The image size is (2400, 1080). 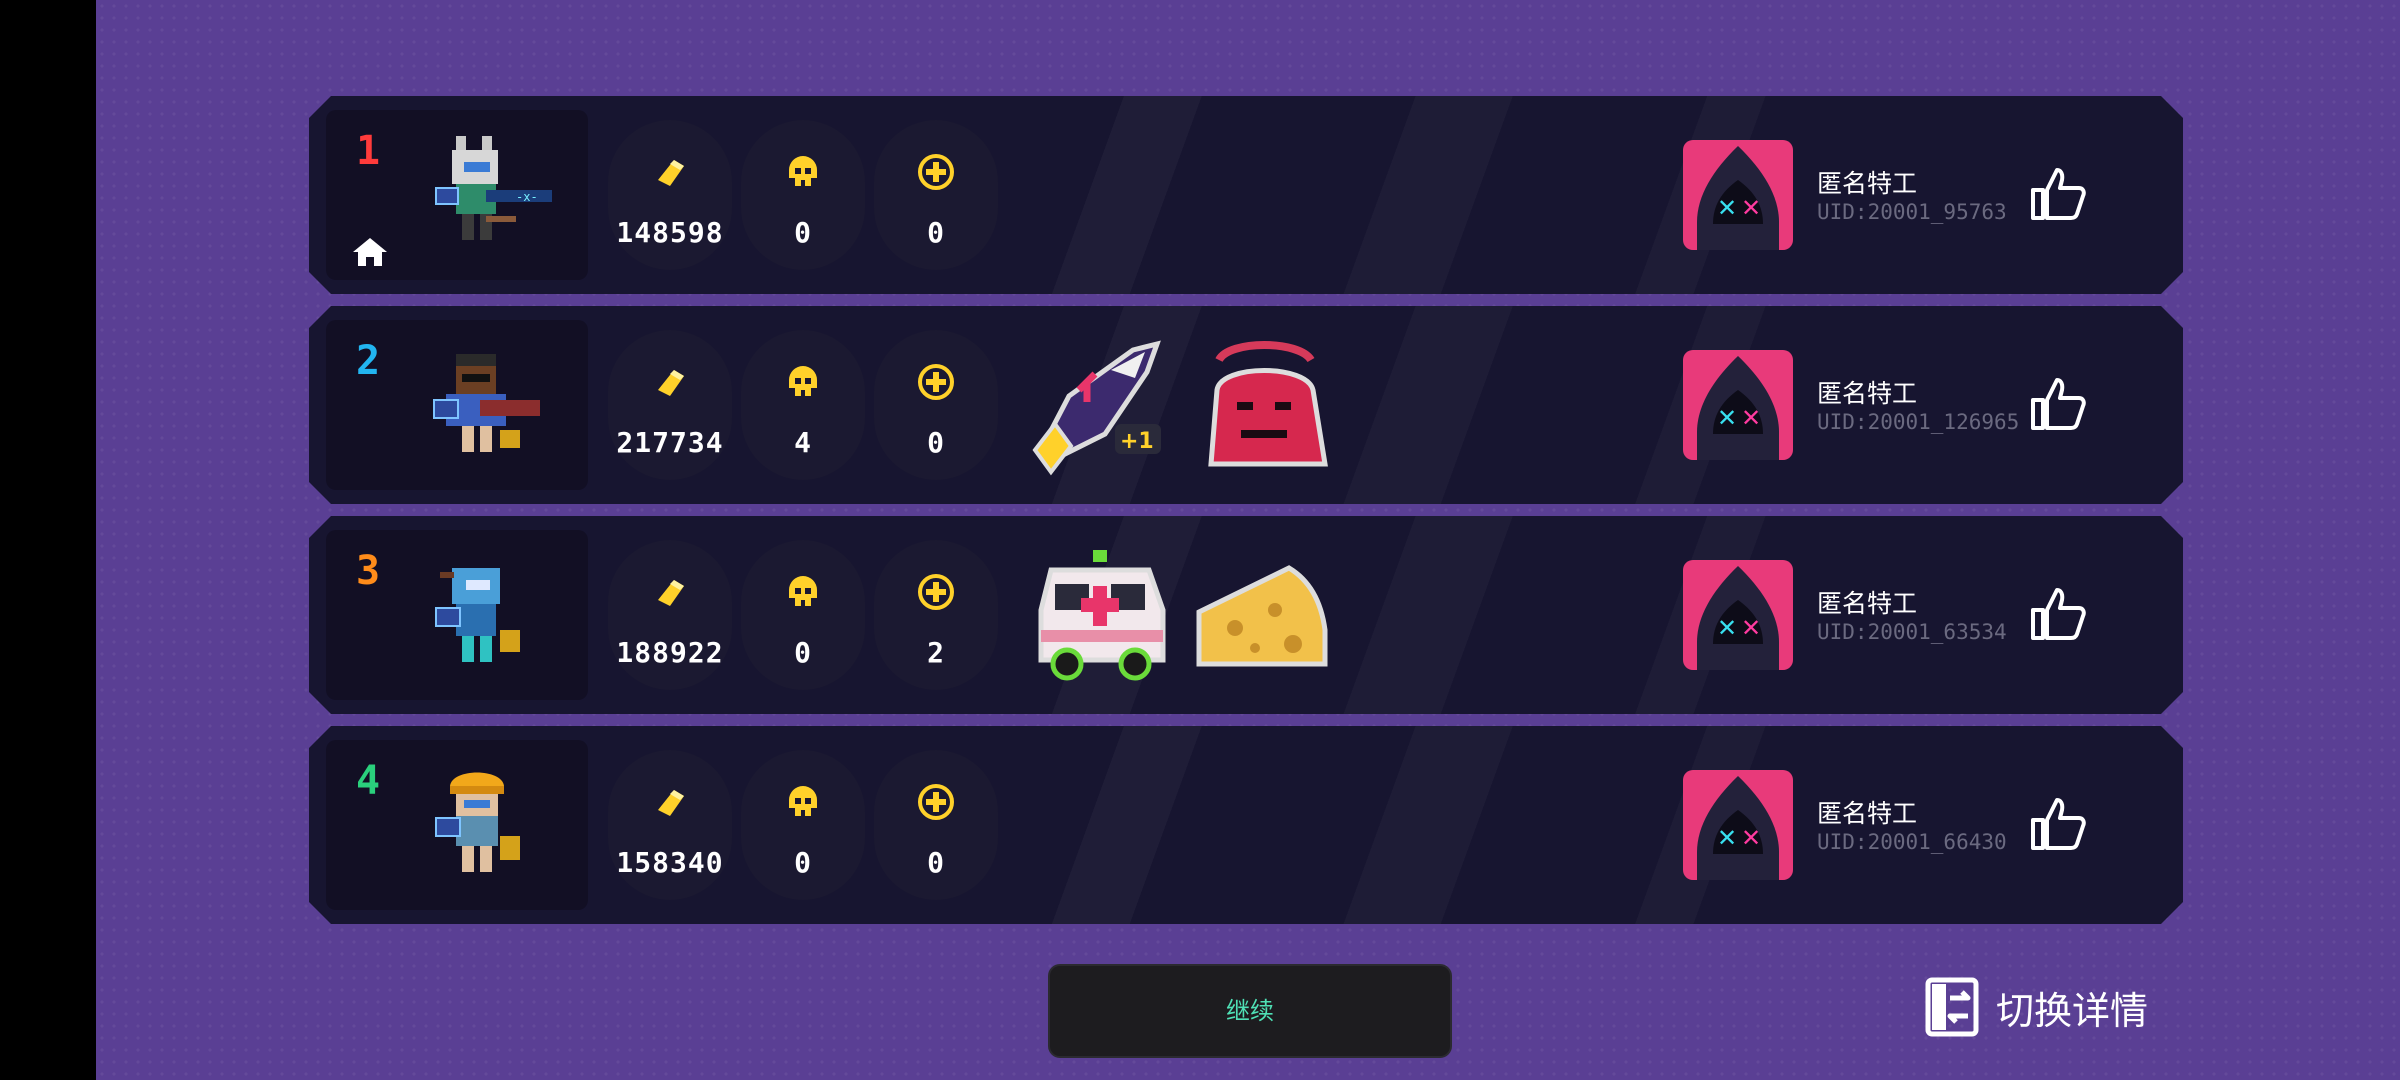 I want to click on character-box: 2, so click(x=457, y=405).